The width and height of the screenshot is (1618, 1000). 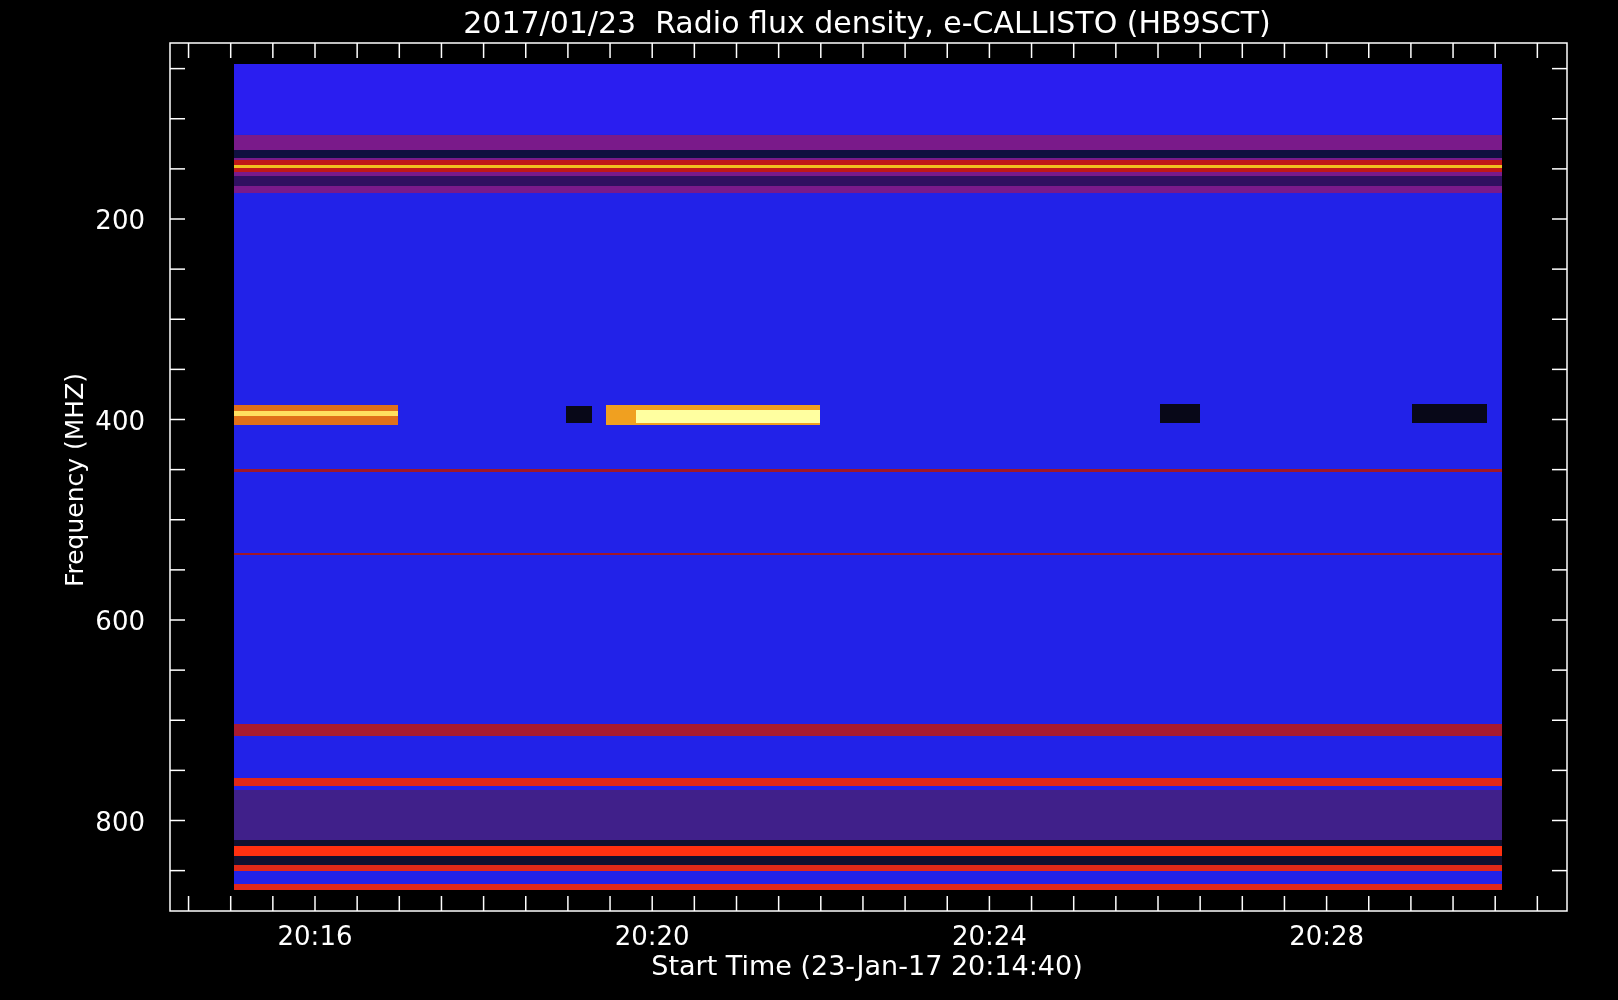 What do you see at coordinates (315, 936) in the screenshot?
I see `x-tick-label: 20:16` at bounding box center [315, 936].